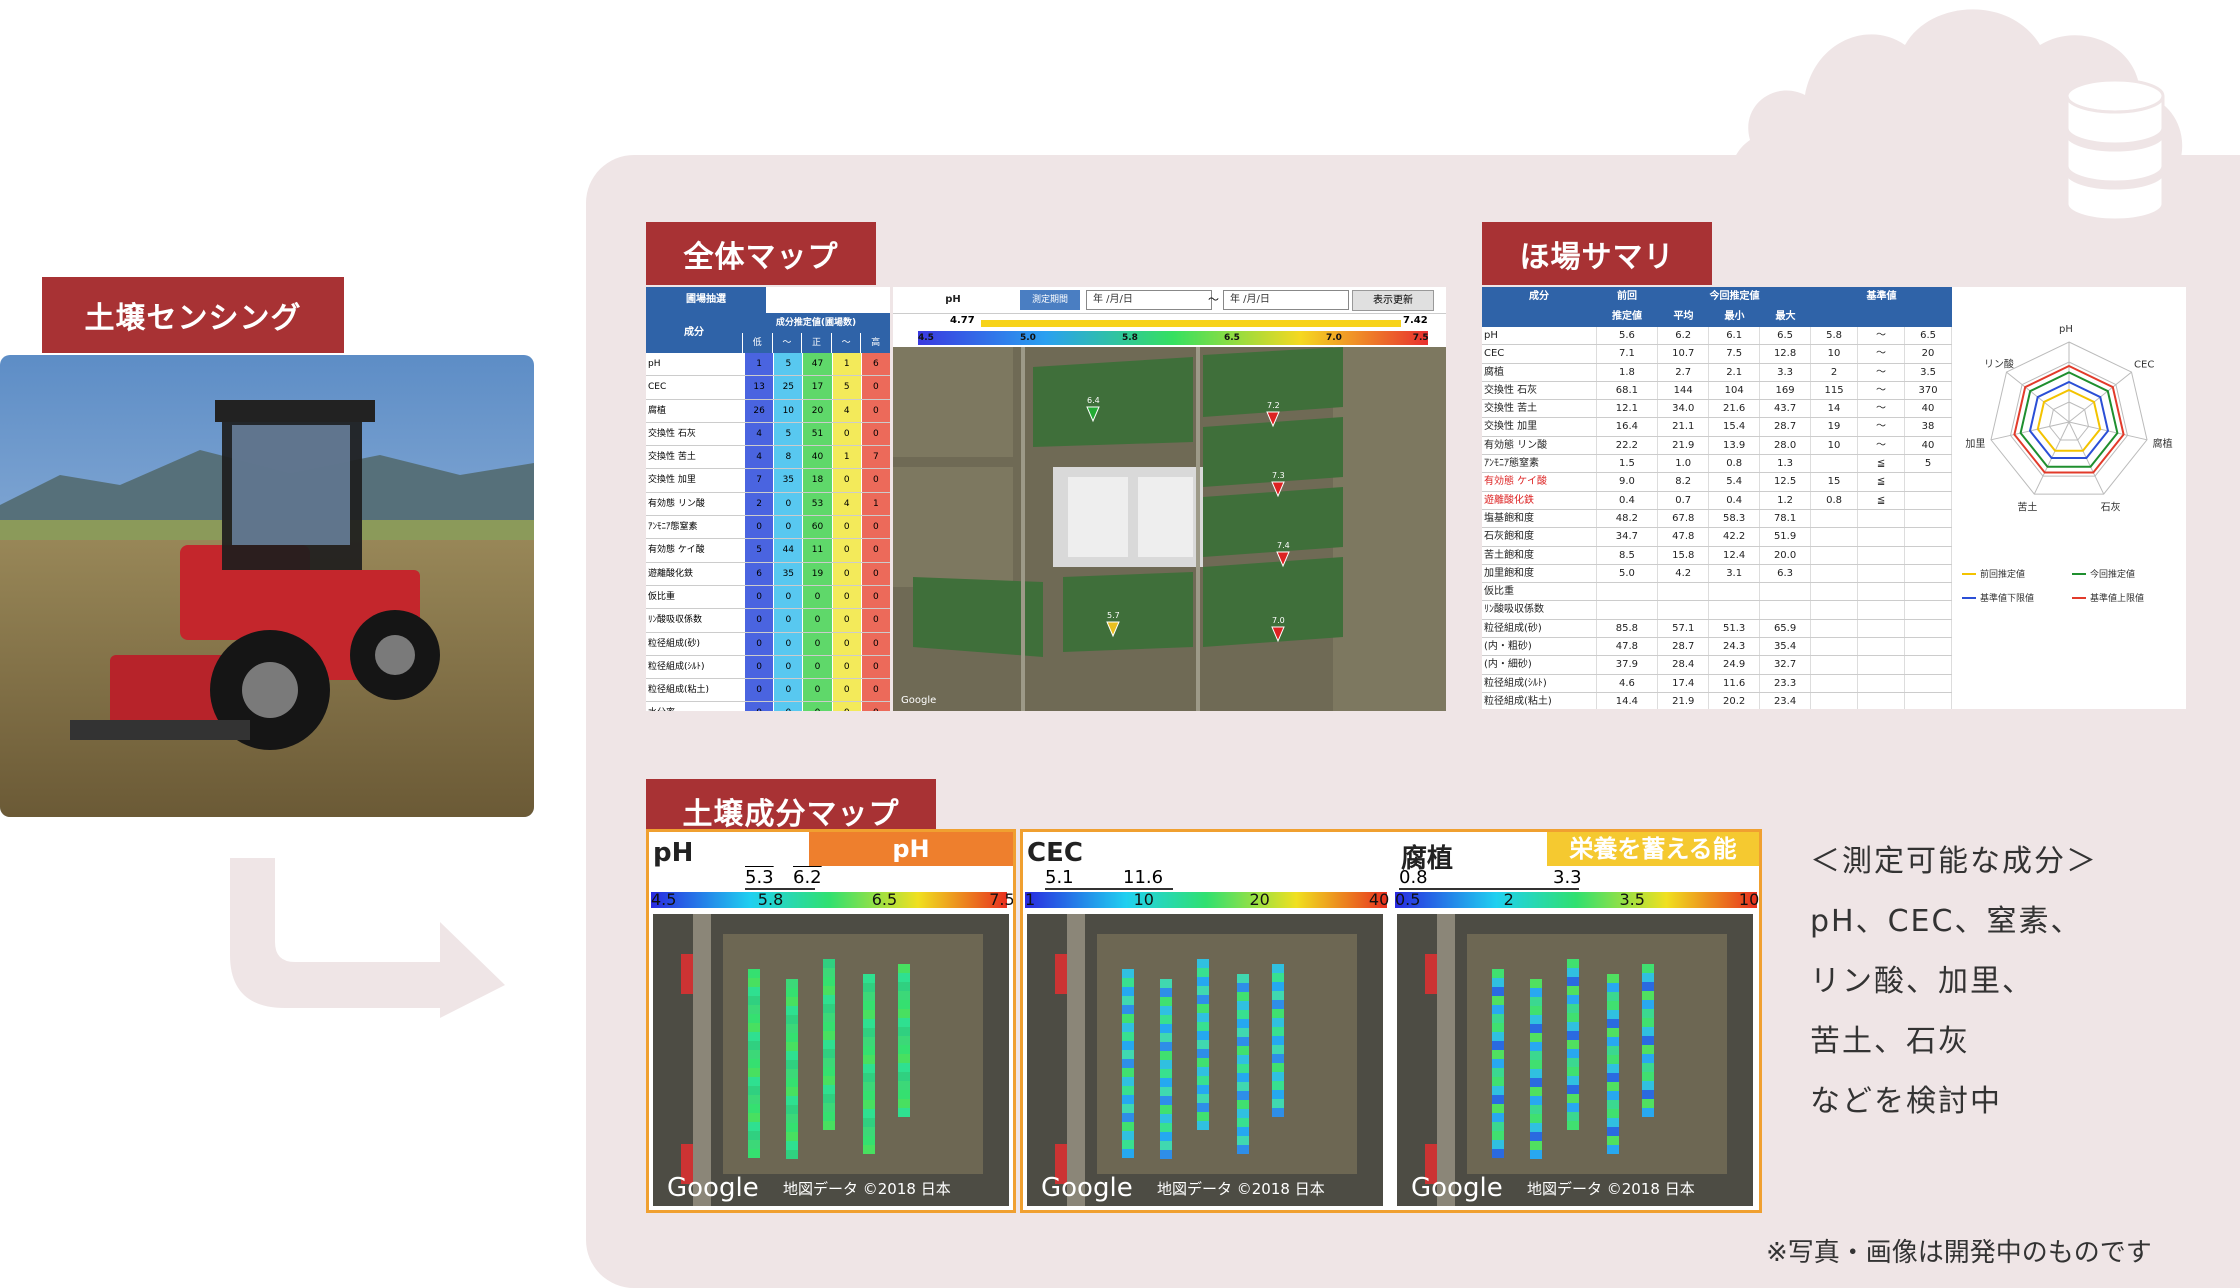 Image resolution: width=2240 pixels, height=1288 pixels. What do you see at coordinates (1749, 899) in the screenshot?
I see `scale-tick: 10` at bounding box center [1749, 899].